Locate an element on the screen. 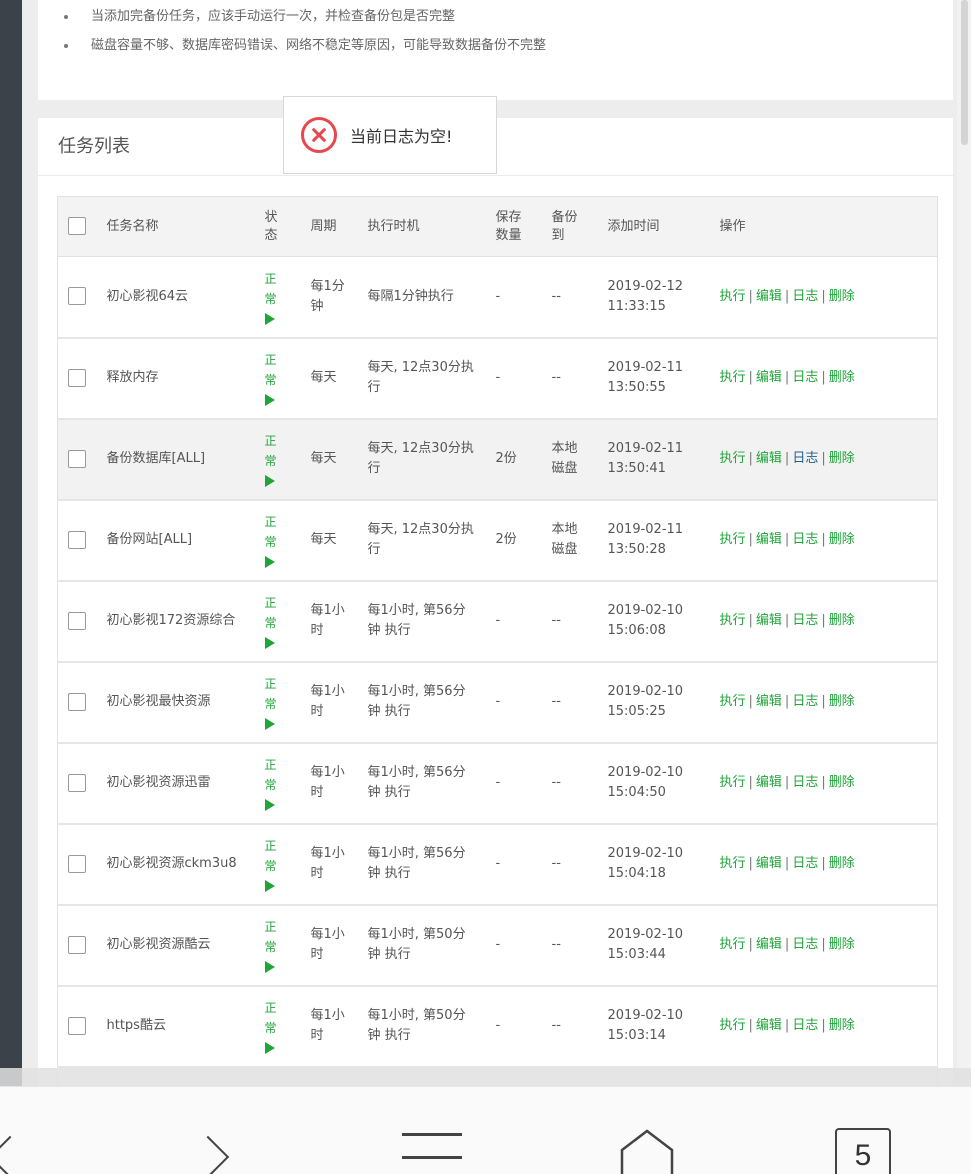 This screenshot has width=971, height=1174. scrollbar-thumb is located at coordinates (964, 72).